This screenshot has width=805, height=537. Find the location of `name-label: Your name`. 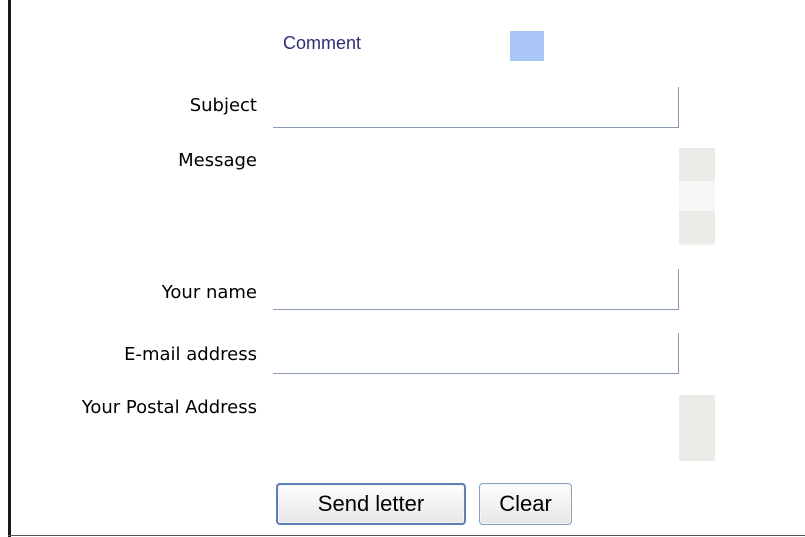

name-label: Your name is located at coordinates (209, 292).